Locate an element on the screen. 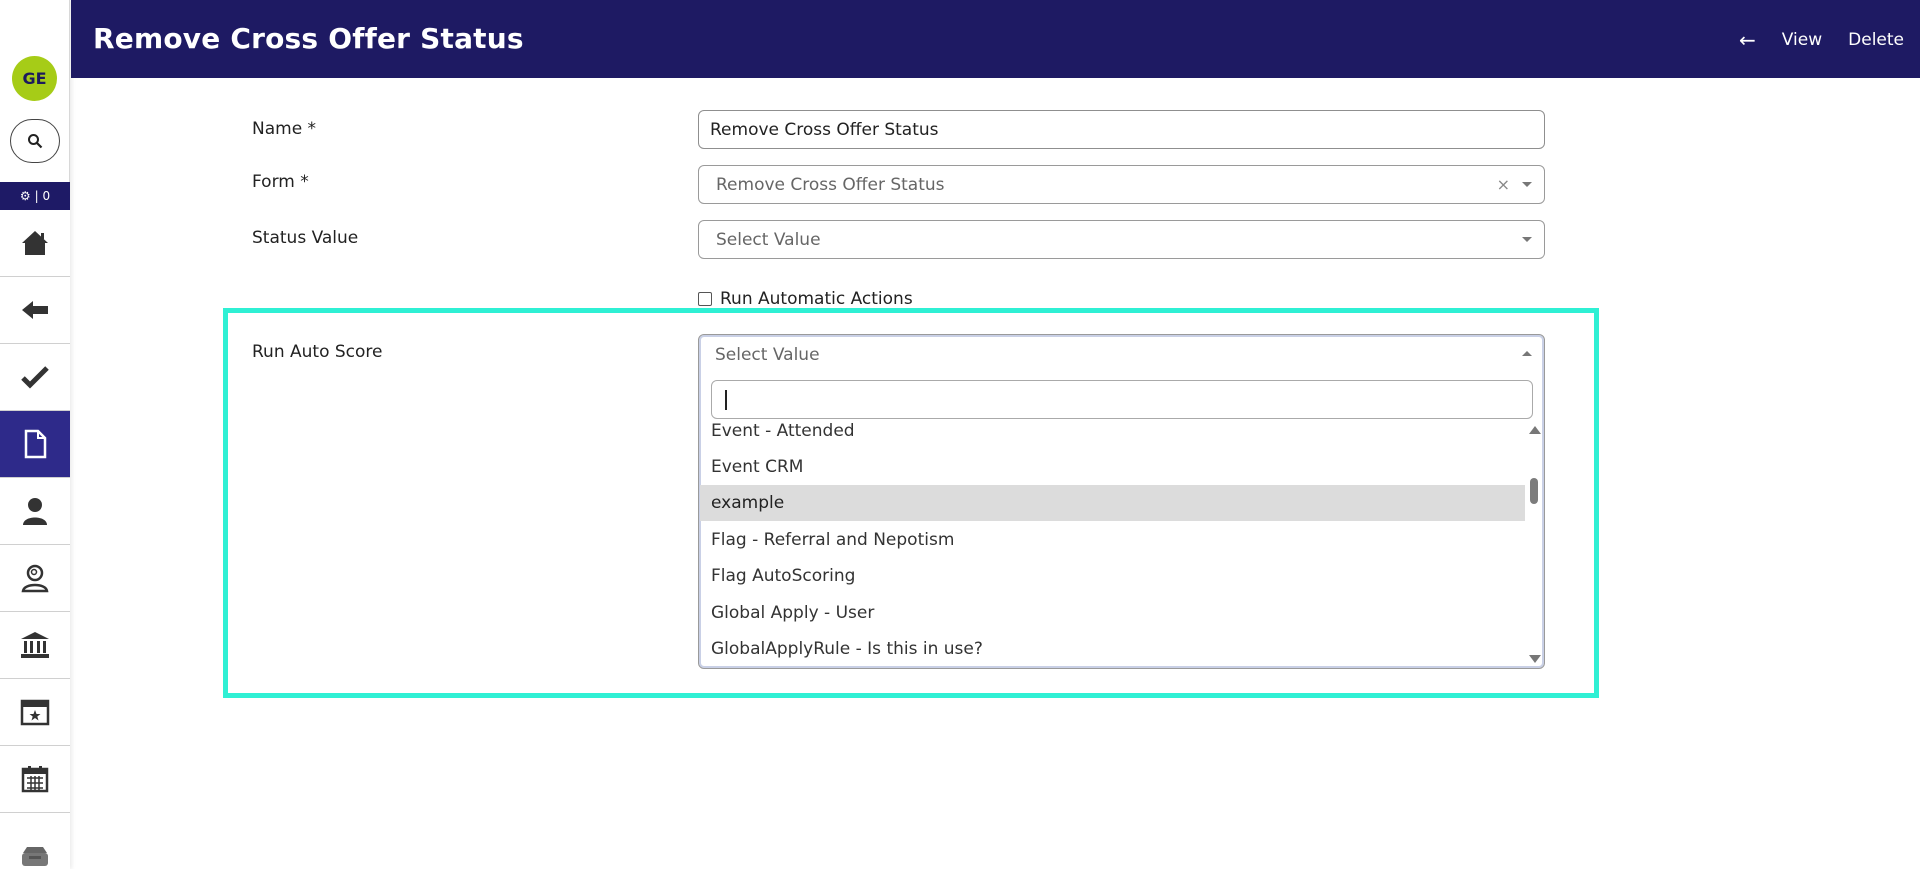 Image resolution: width=1920 pixels, height=869 pixels. back-arrow-icon: ← is located at coordinates (1747, 40).